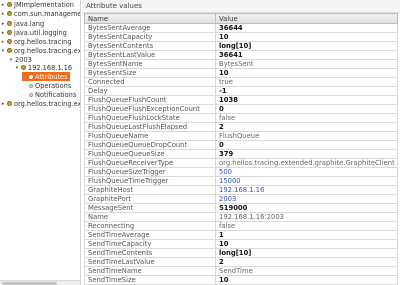 The width and height of the screenshot is (400, 285). I want to click on attribute-value: -1, so click(306, 91).